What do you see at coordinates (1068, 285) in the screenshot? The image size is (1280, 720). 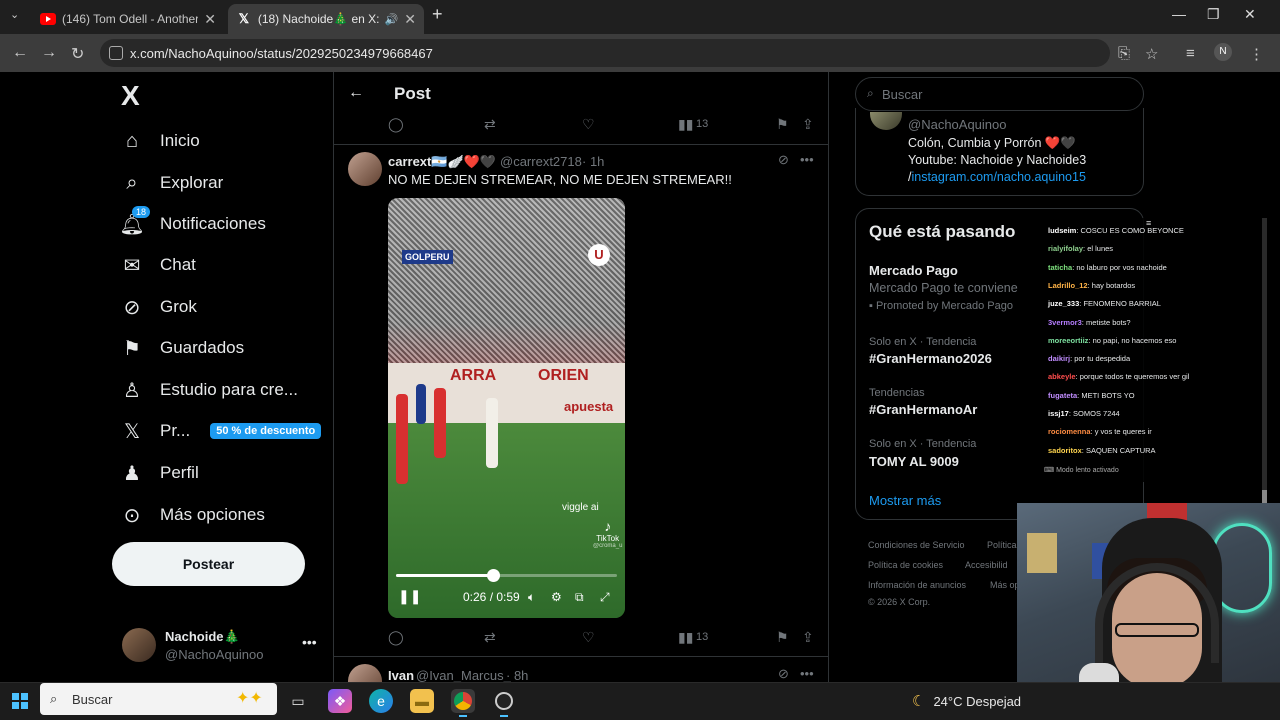 I see `chat-username: Ladrillo_12` at bounding box center [1068, 285].